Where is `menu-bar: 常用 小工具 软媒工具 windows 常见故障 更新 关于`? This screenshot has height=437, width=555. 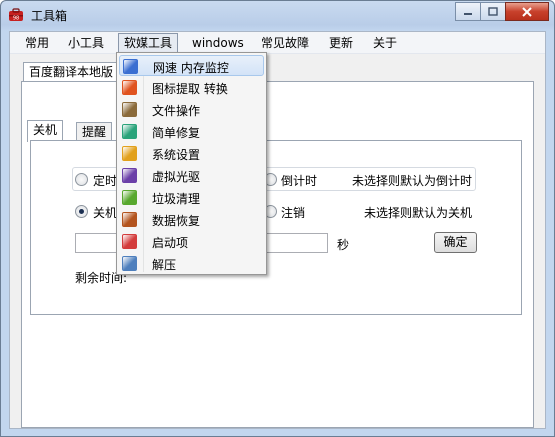
menu-bar: 常用 小工具 软媒工具 windows 常见故障 更新 关于 is located at coordinates (277, 43).